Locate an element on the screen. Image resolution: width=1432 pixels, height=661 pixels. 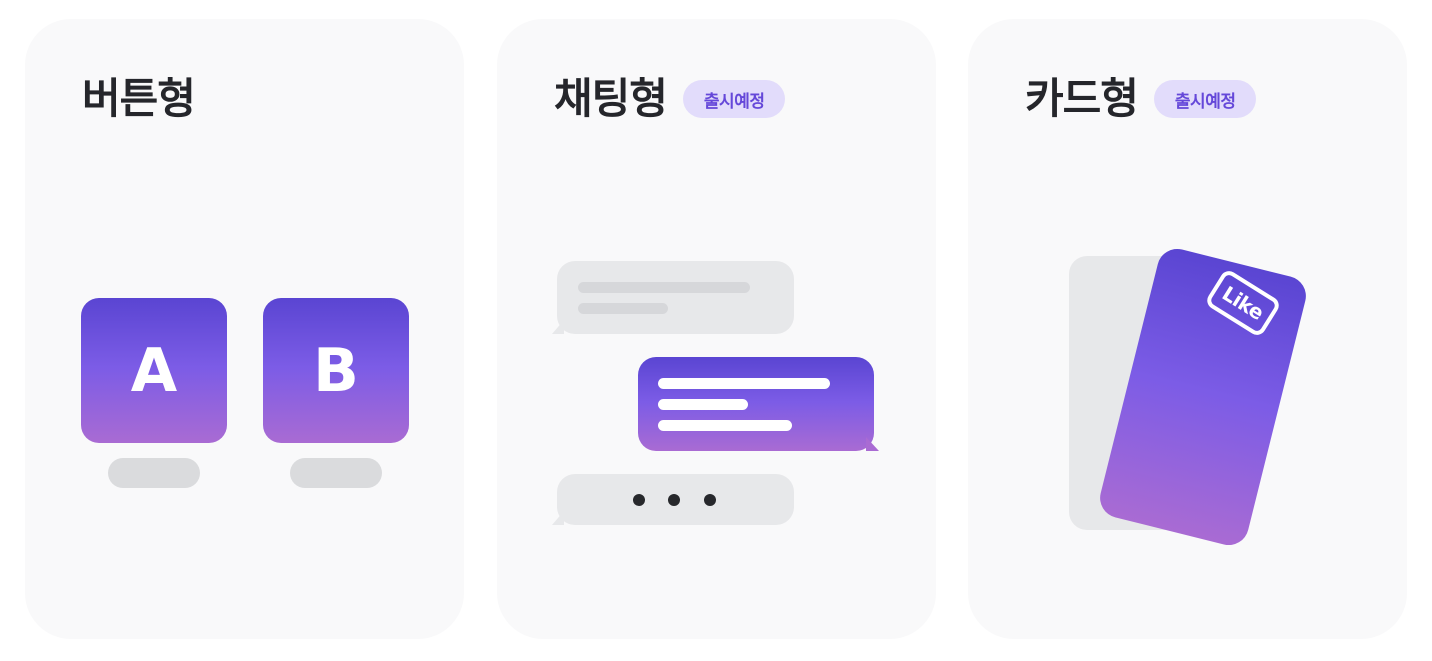
card-header: 버튼형 is located at coordinates (139, 98).